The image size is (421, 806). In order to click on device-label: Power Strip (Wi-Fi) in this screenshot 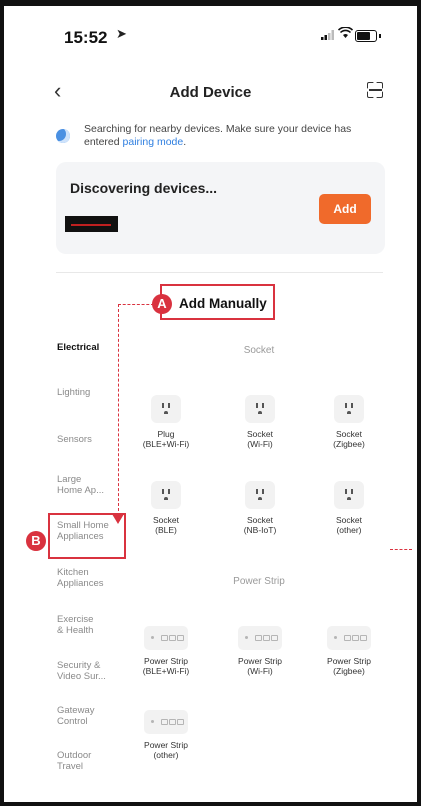, I will do `click(260, 666)`.